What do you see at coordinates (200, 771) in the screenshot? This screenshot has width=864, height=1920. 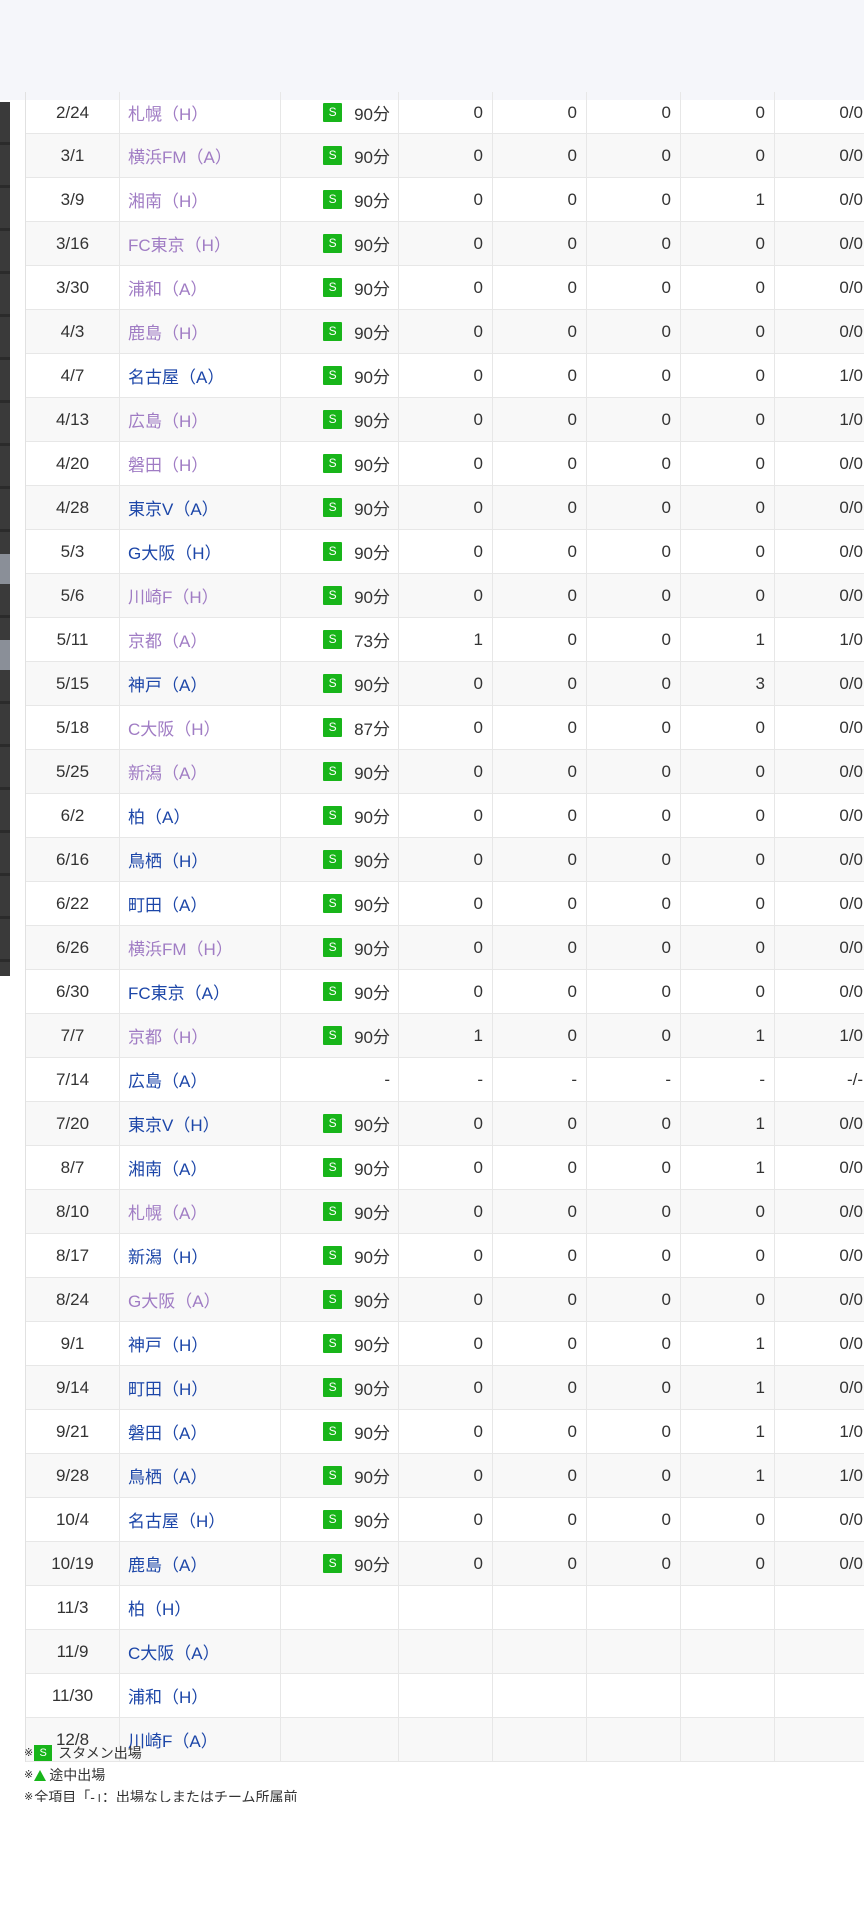 I see `opponent-link: 新潟（A）` at bounding box center [200, 771].